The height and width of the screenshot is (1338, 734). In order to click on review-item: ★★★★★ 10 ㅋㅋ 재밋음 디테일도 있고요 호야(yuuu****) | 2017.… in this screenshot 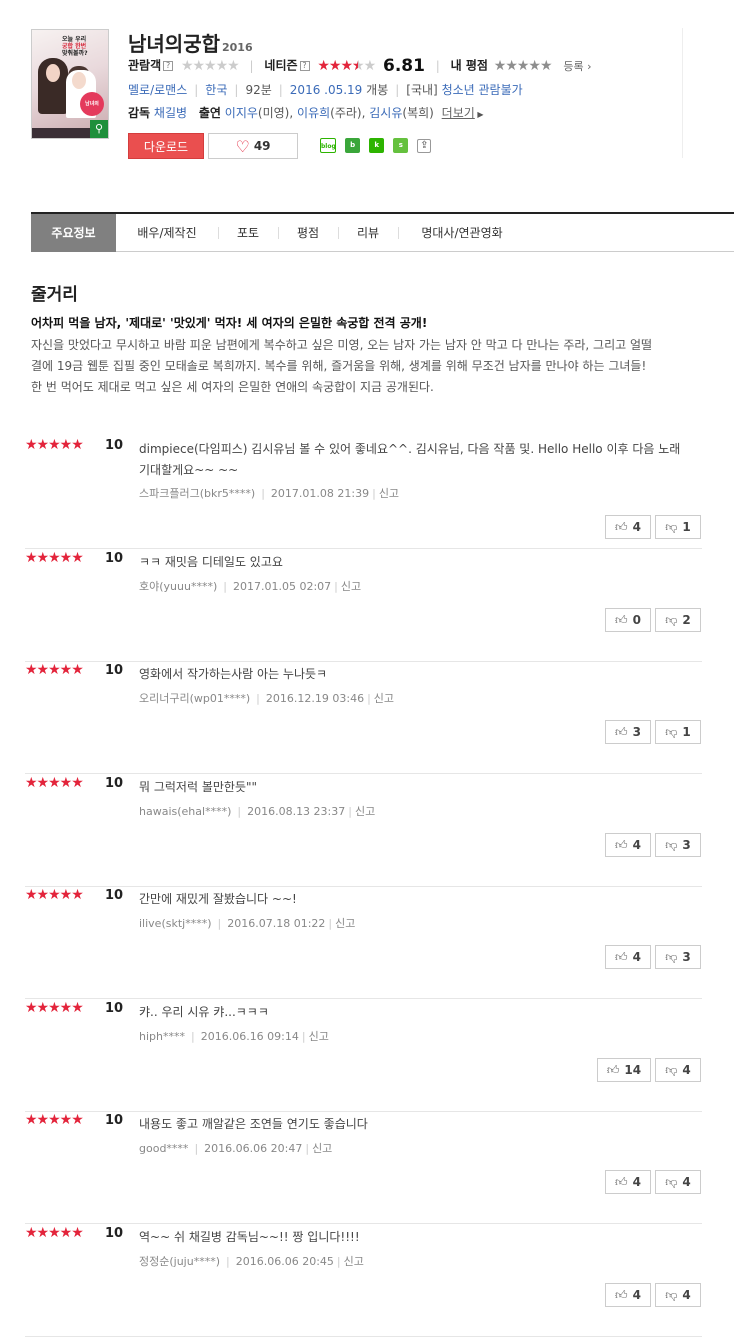, I will do `click(363, 606)`.